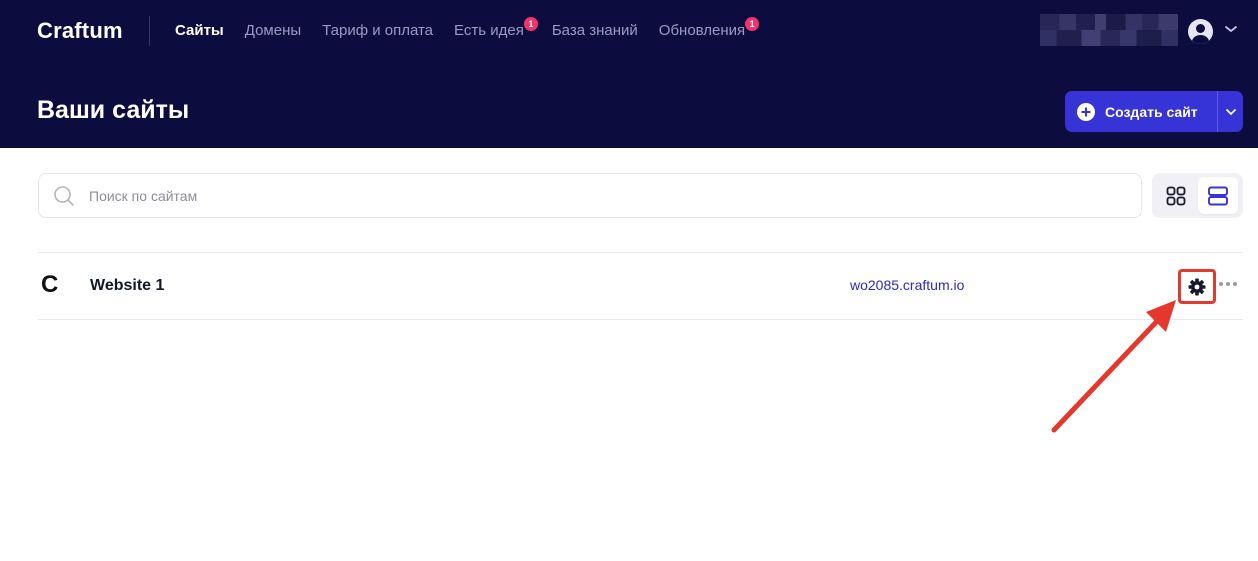 The height and width of the screenshot is (561, 1258). What do you see at coordinates (50, 284) in the screenshot?
I see `site-logo: C` at bounding box center [50, 284].